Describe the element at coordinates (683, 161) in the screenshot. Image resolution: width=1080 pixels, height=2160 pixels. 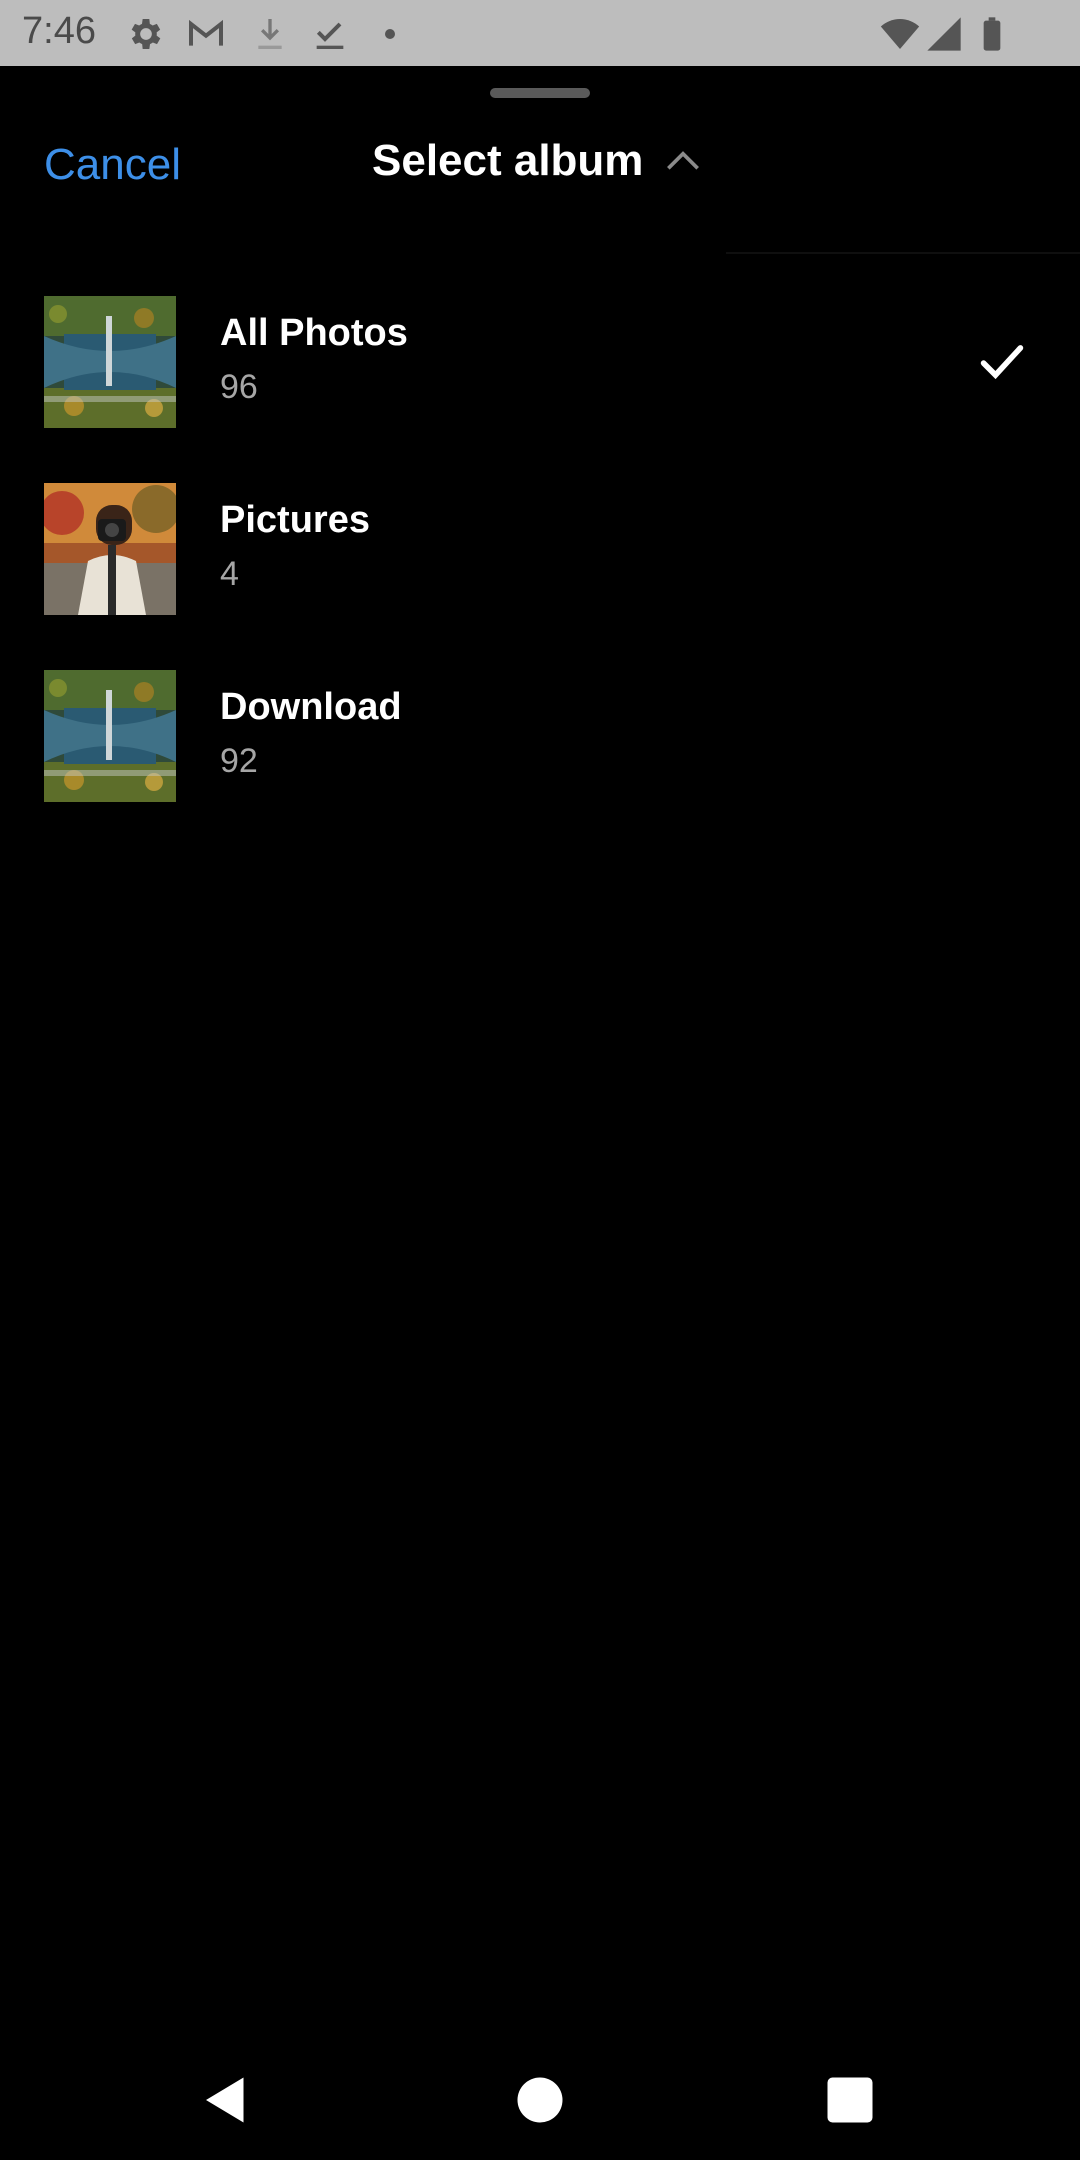
I see `chevron-up-icon` at that location.